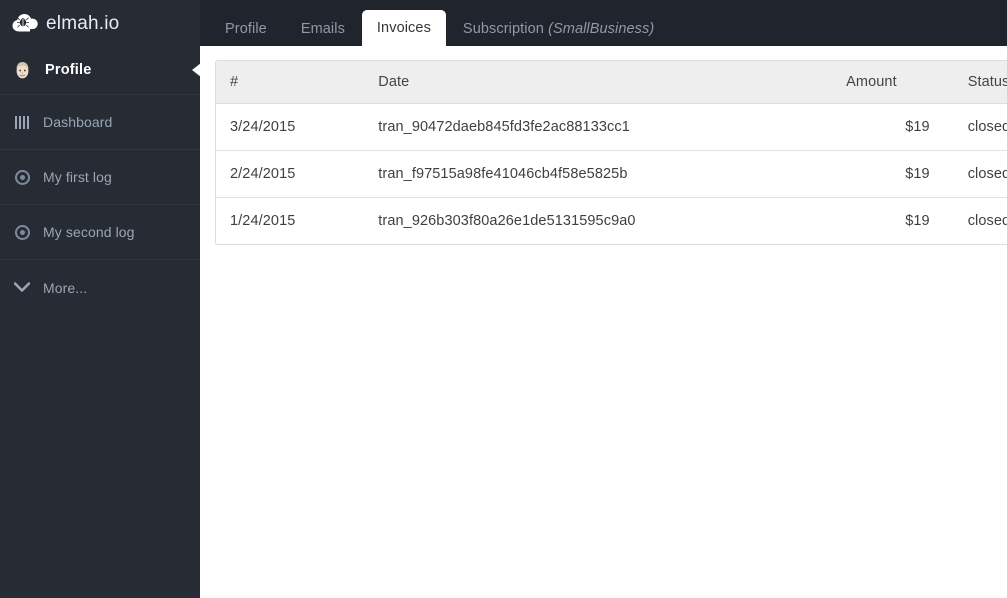 This screenshot has width=1007, height=598. Describe the element at coordinates (893, 82) in the screenshot. I see `column-header-amount: Amount` at that location.